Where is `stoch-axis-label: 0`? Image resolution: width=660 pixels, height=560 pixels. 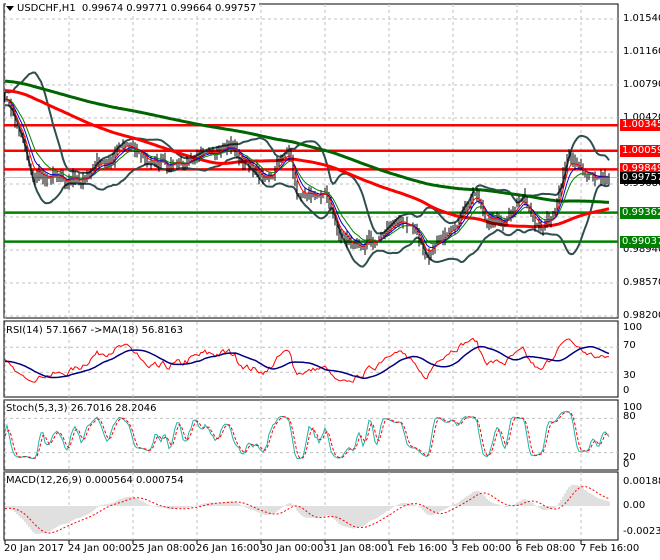 stoch-axis-label: 0 is located at coordinates (626, 464).